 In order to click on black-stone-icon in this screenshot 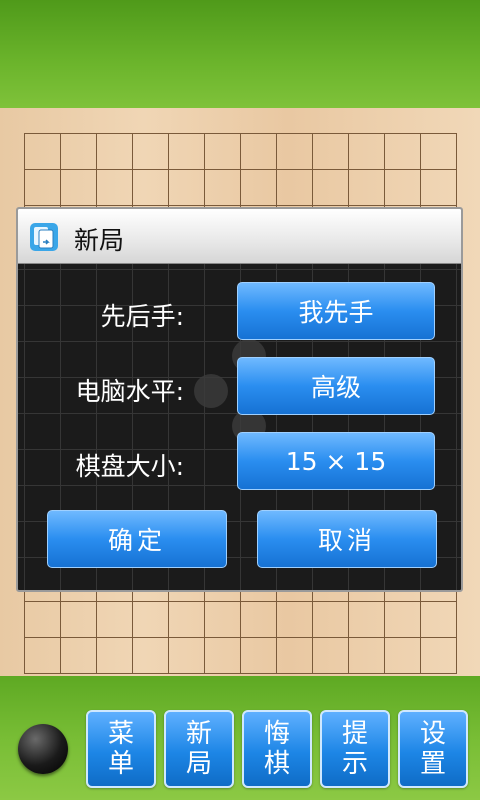, I will do `click(43, 749)`.